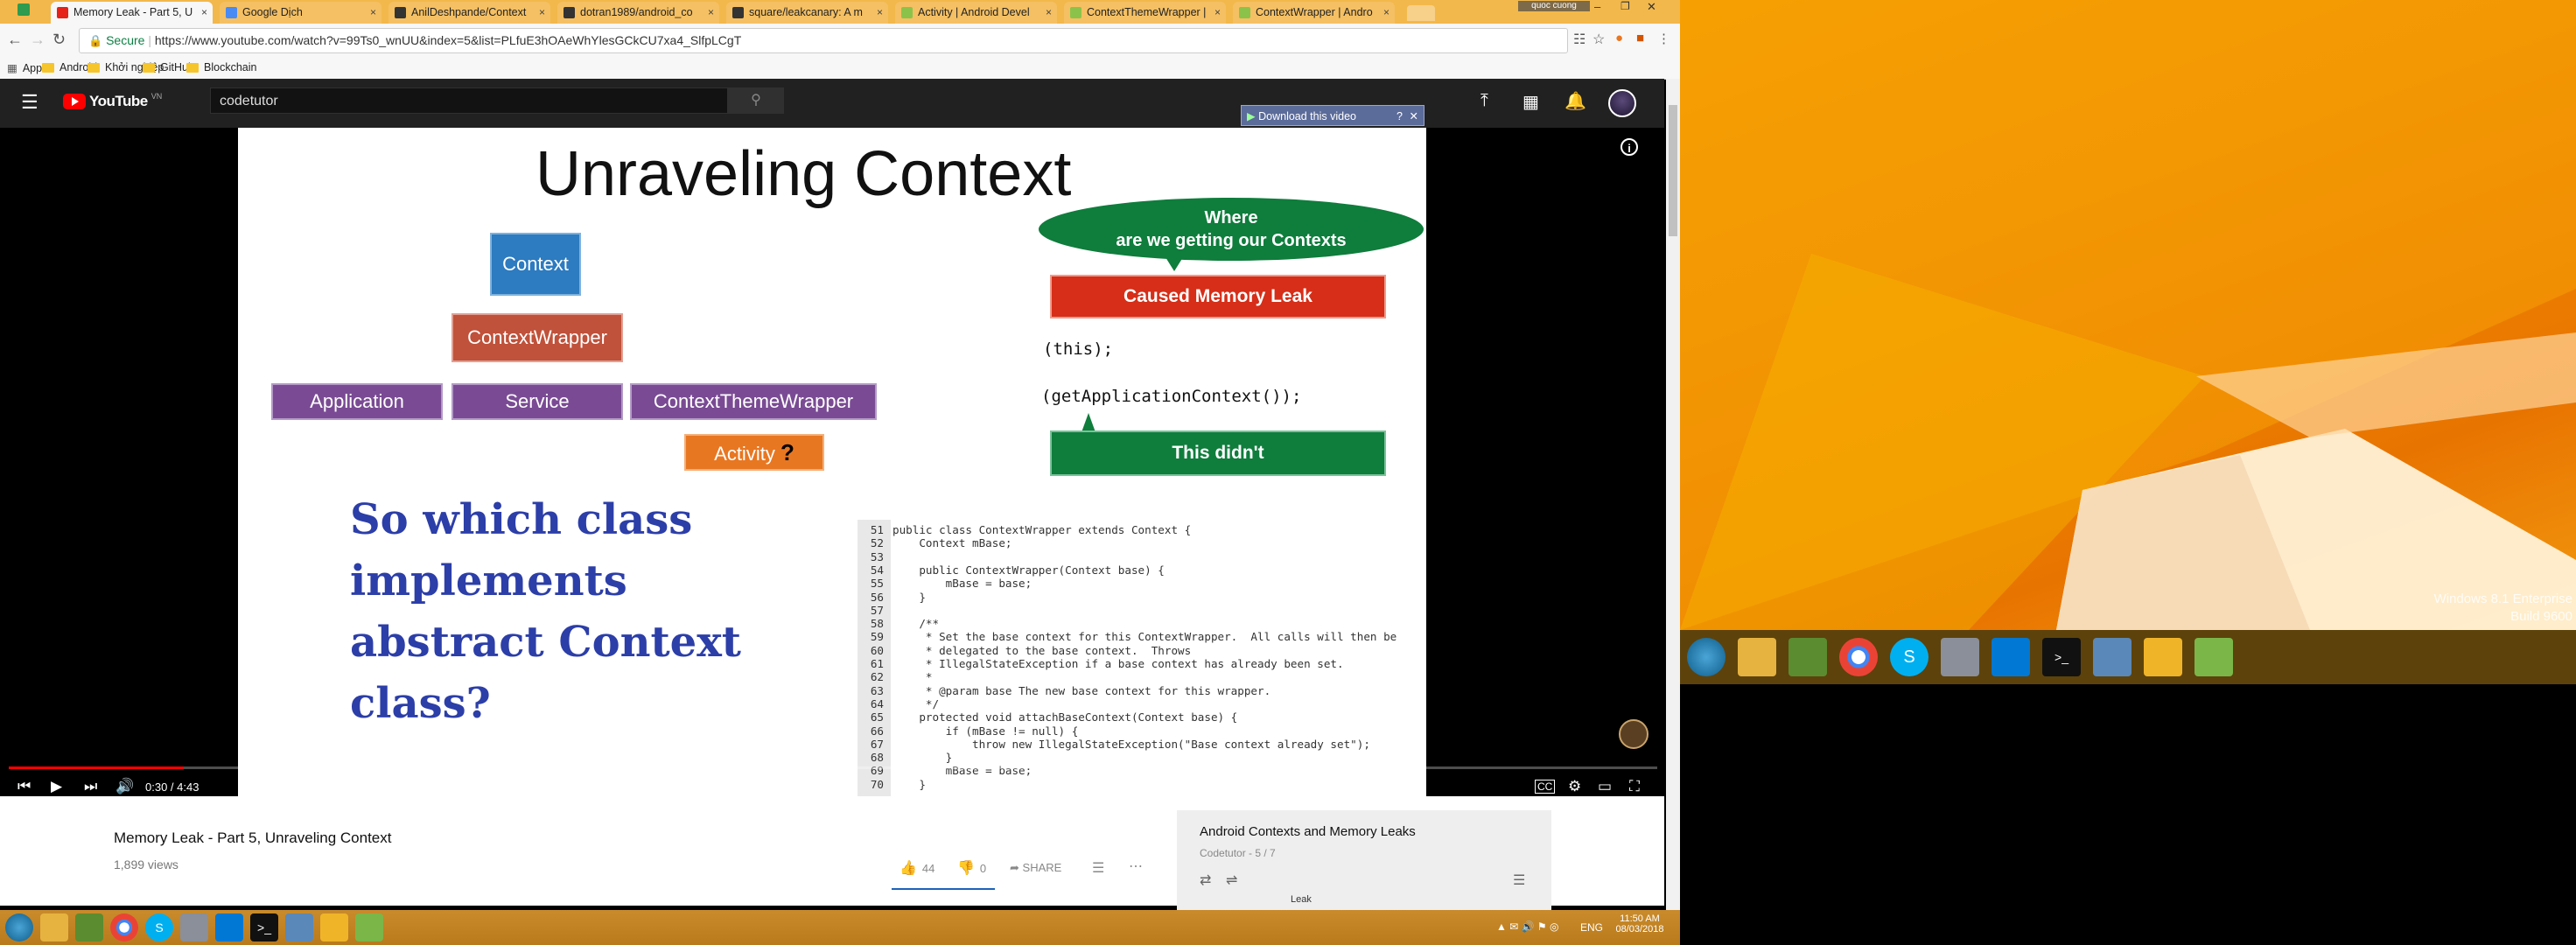  What do you see at coordinates (24, 10) in the screenshot?
I see `sheets-icon` at bounding box center [24, 10].